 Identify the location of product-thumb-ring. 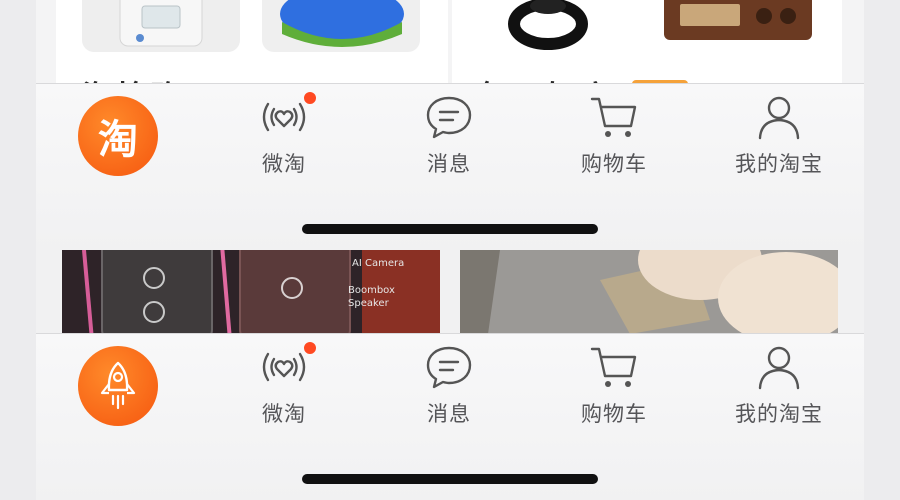
(557, 26).